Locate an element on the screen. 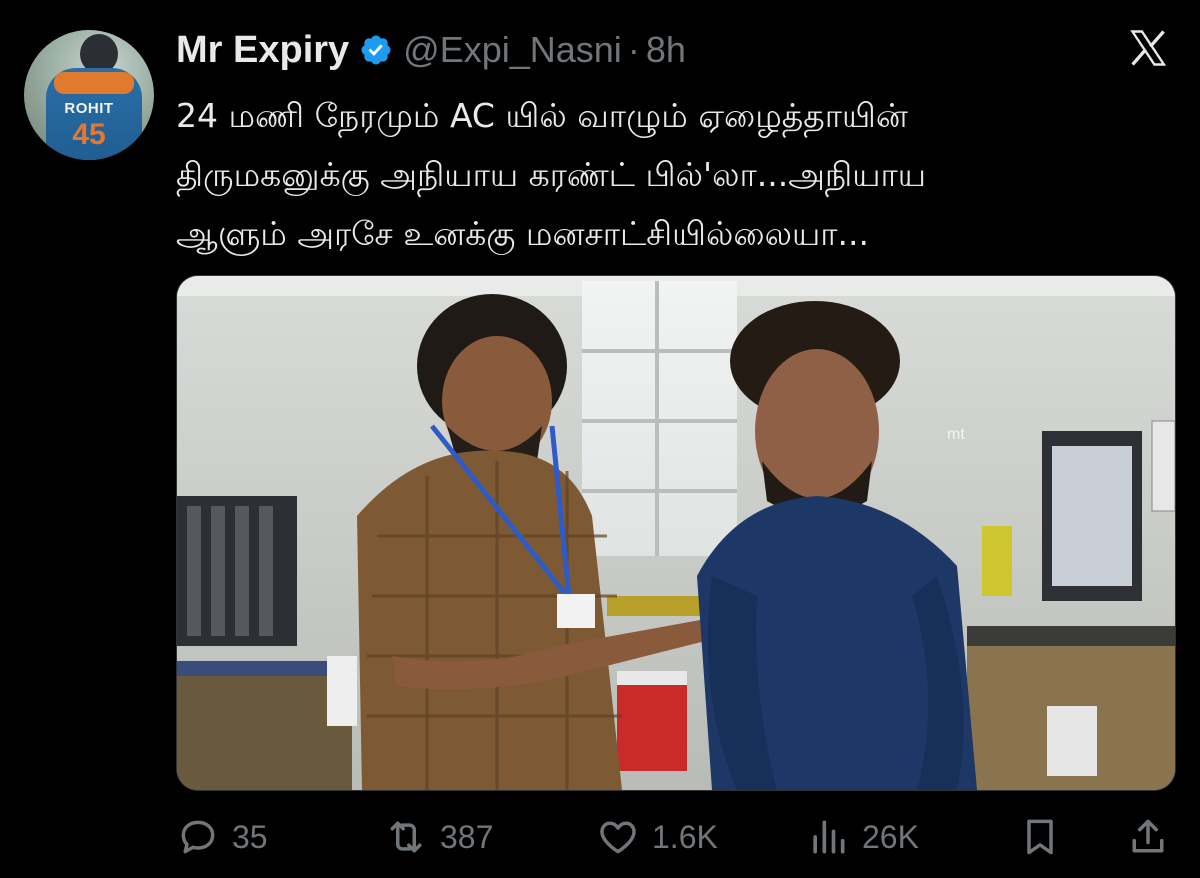  tweet-action-bar: 35 387 1.6K 26K is located at coordinates (676, 837).